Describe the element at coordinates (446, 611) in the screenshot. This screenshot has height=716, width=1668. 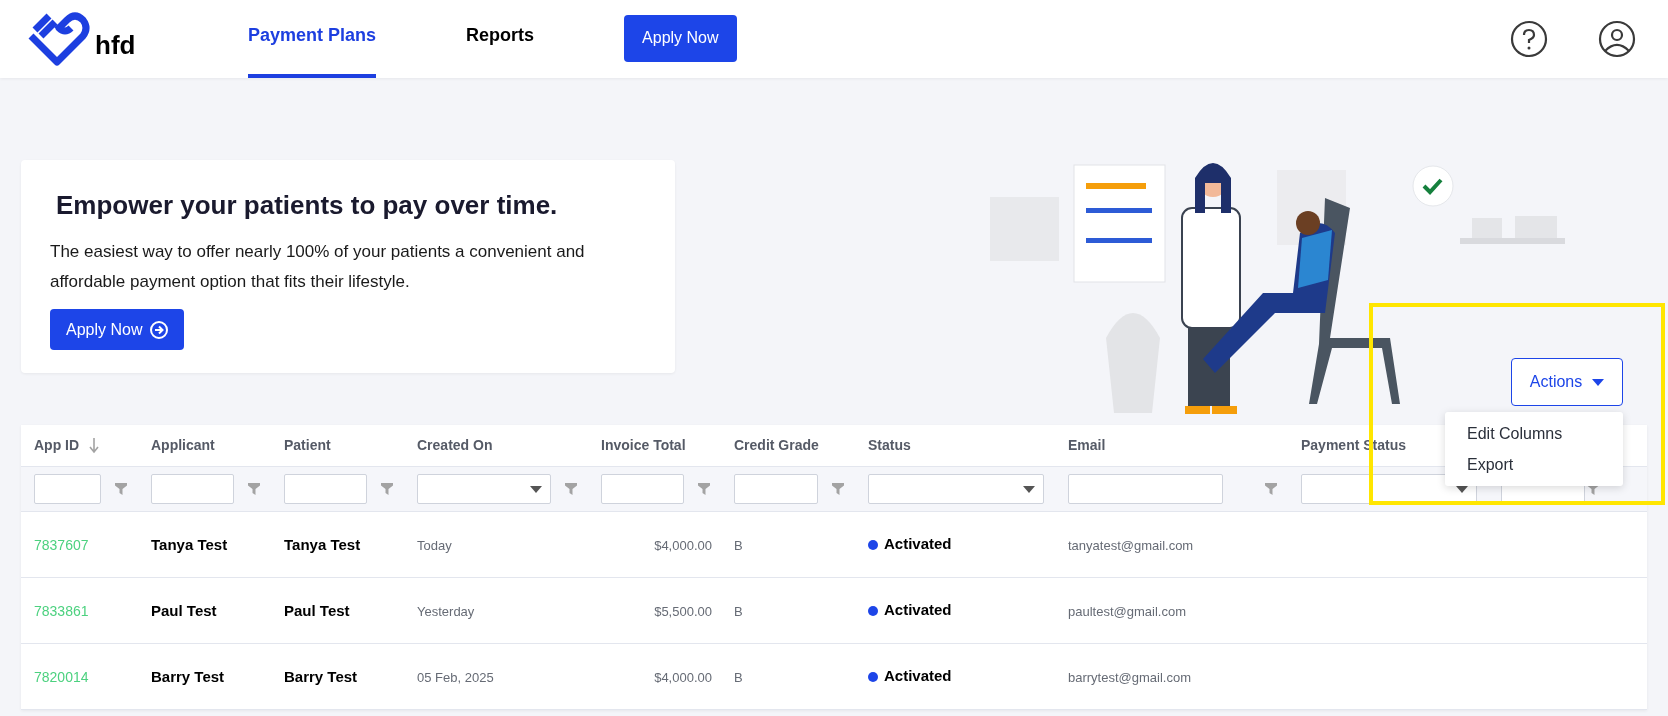
I see `table-cell: Yesterday` at that location.